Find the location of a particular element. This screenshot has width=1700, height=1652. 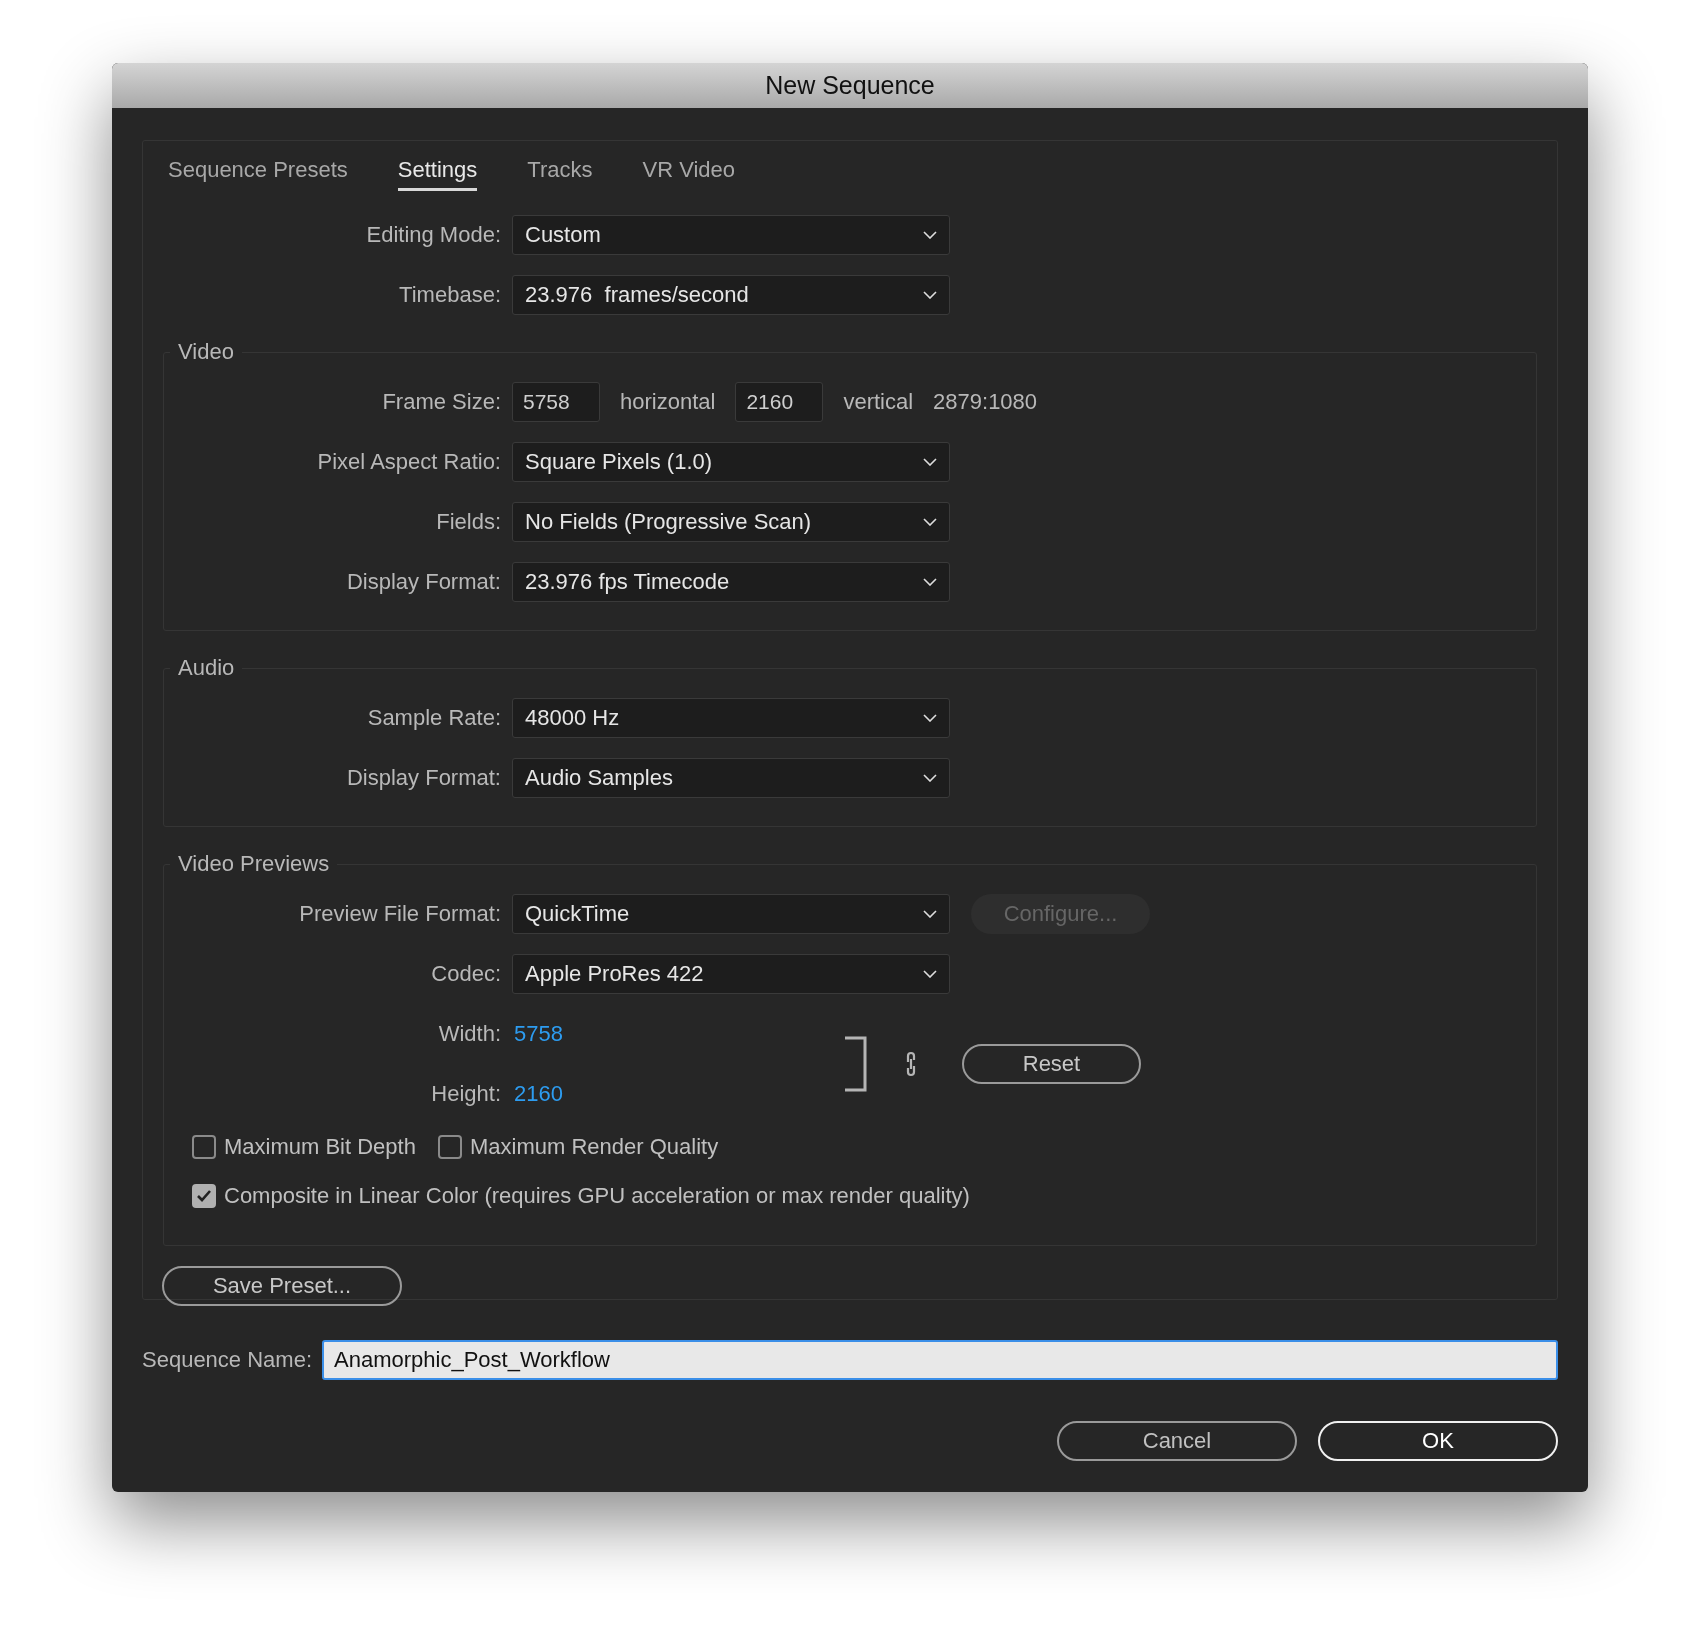

tab: Settings is located at coordinates (437, 171).